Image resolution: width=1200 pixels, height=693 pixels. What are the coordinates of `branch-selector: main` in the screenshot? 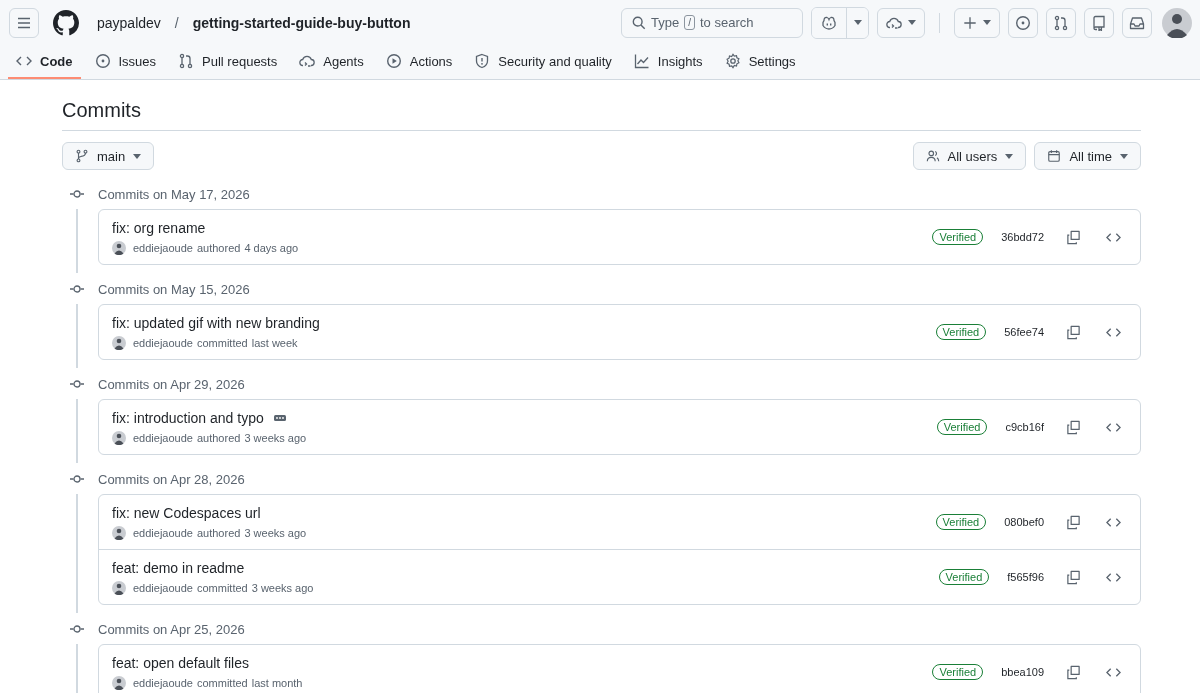 It's located at (108, 156).